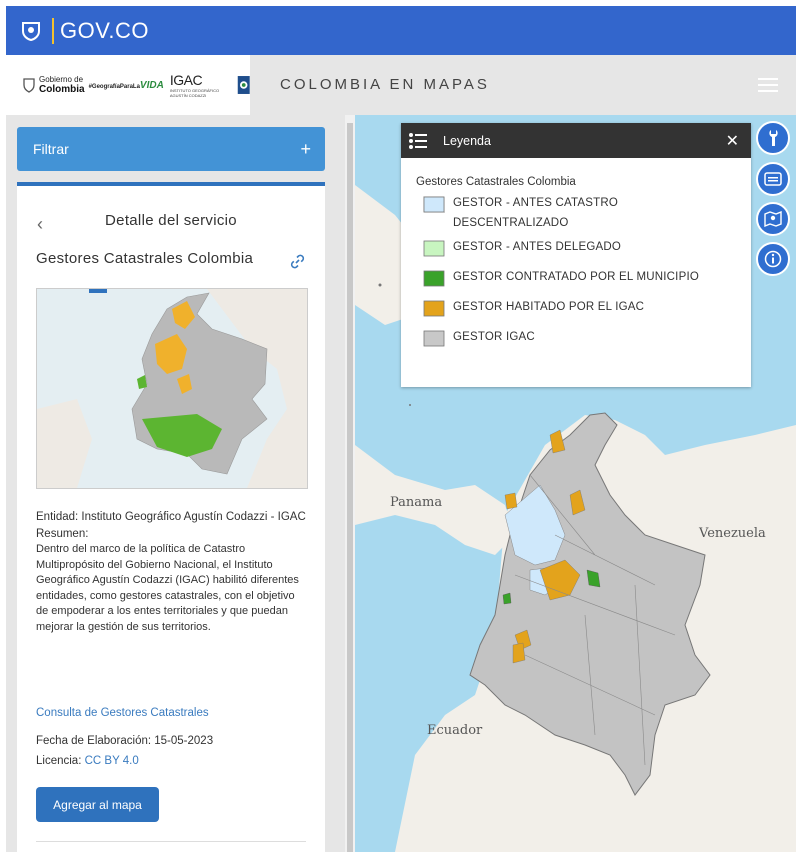 This screenshot has height=852, width=803. Describe the element at coordinates (568, 337) in the screenshot. I see `legend-item: GESTOR IGAC` at that location.